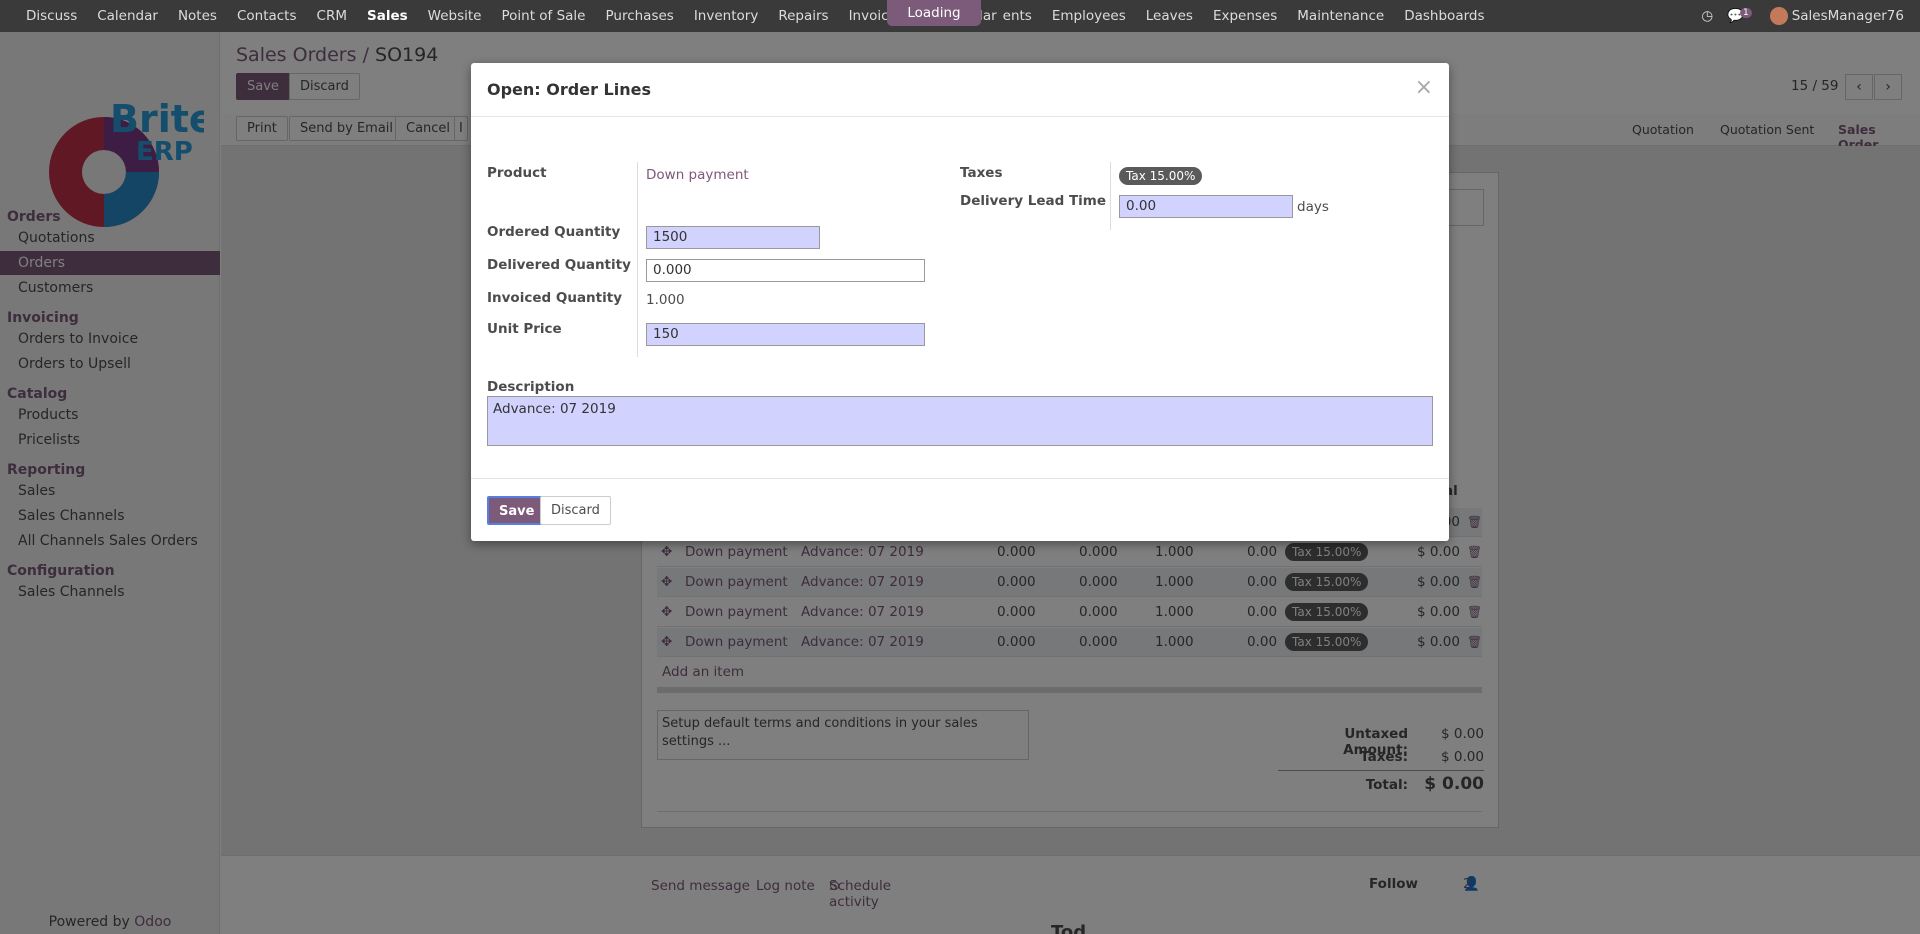 Image resolution: width=1920 pixels, height=934 pixels. What do you see at coordinates (575, 510) in the screenshot?
I see `dialog-discard-button: Discard` at bounding box center [575, 510].